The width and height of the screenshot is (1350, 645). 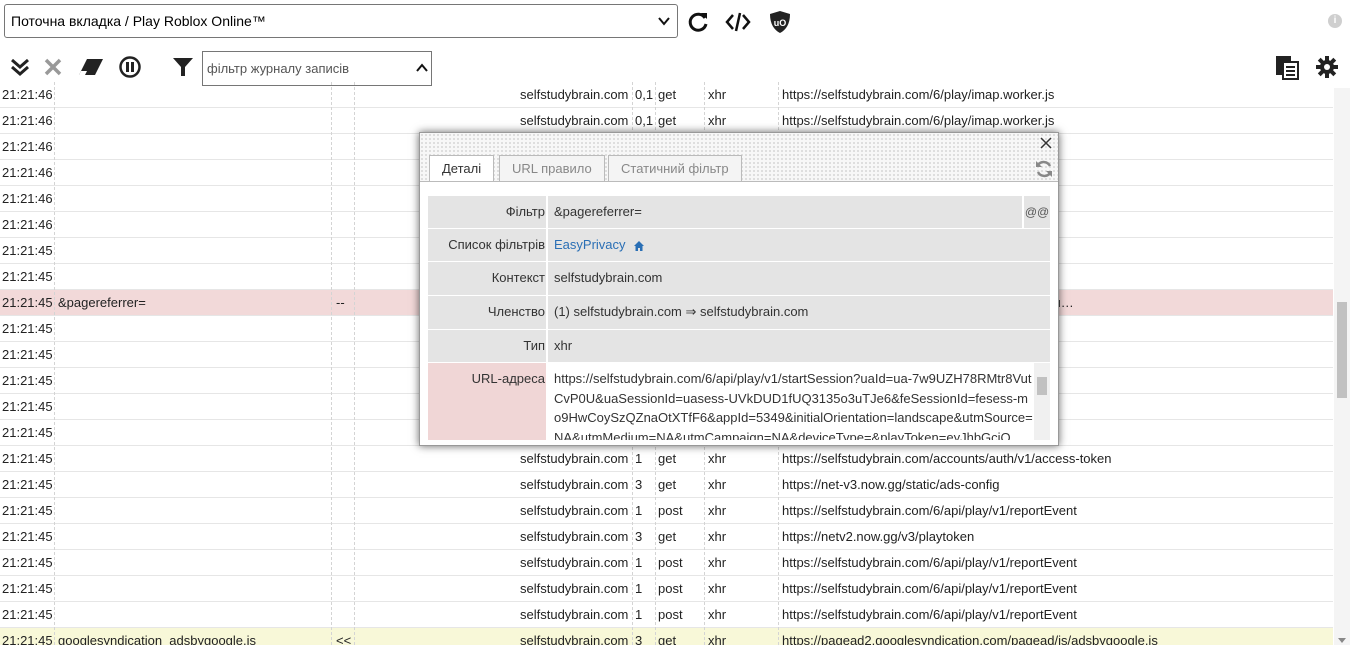 I want to click on tab-select-value: Поточна вкладка / Play Roblox Online™, so click(x=138, y=21).